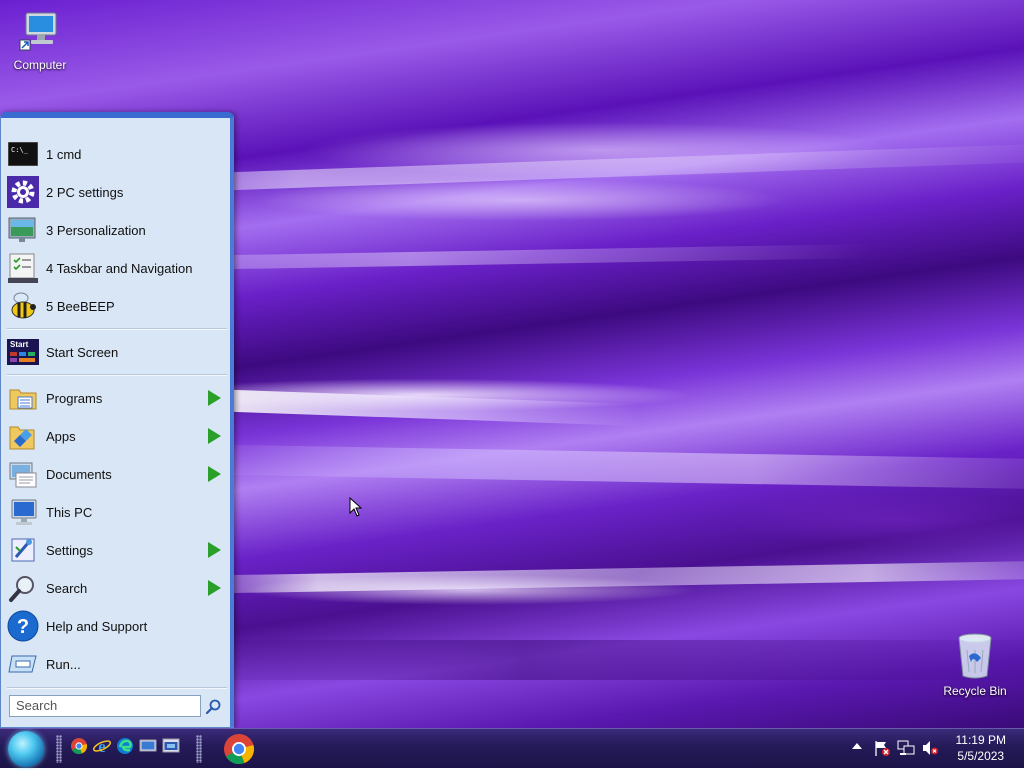 This screenshot has width=1024, height=770. Describe the element at coordinates (20, 150) in the screenshot. I see `svg-text: C:\_` at that location.